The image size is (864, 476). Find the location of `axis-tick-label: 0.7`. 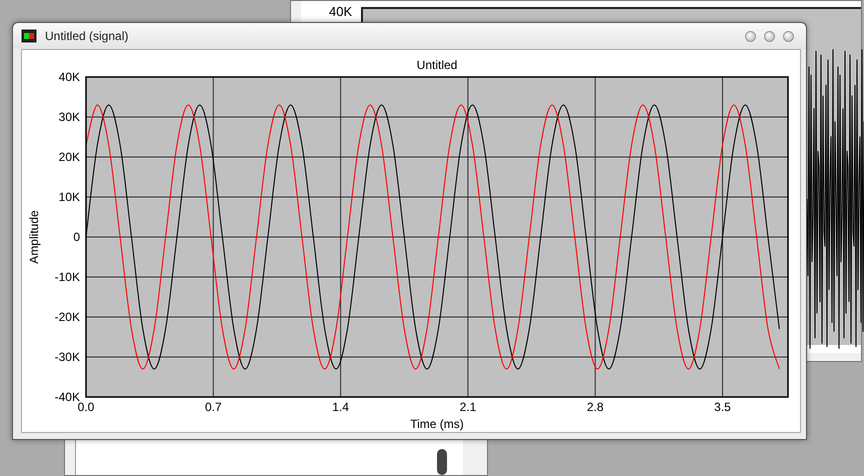

axis-tick-label: 0.7 is located at coordinates (213, 407).